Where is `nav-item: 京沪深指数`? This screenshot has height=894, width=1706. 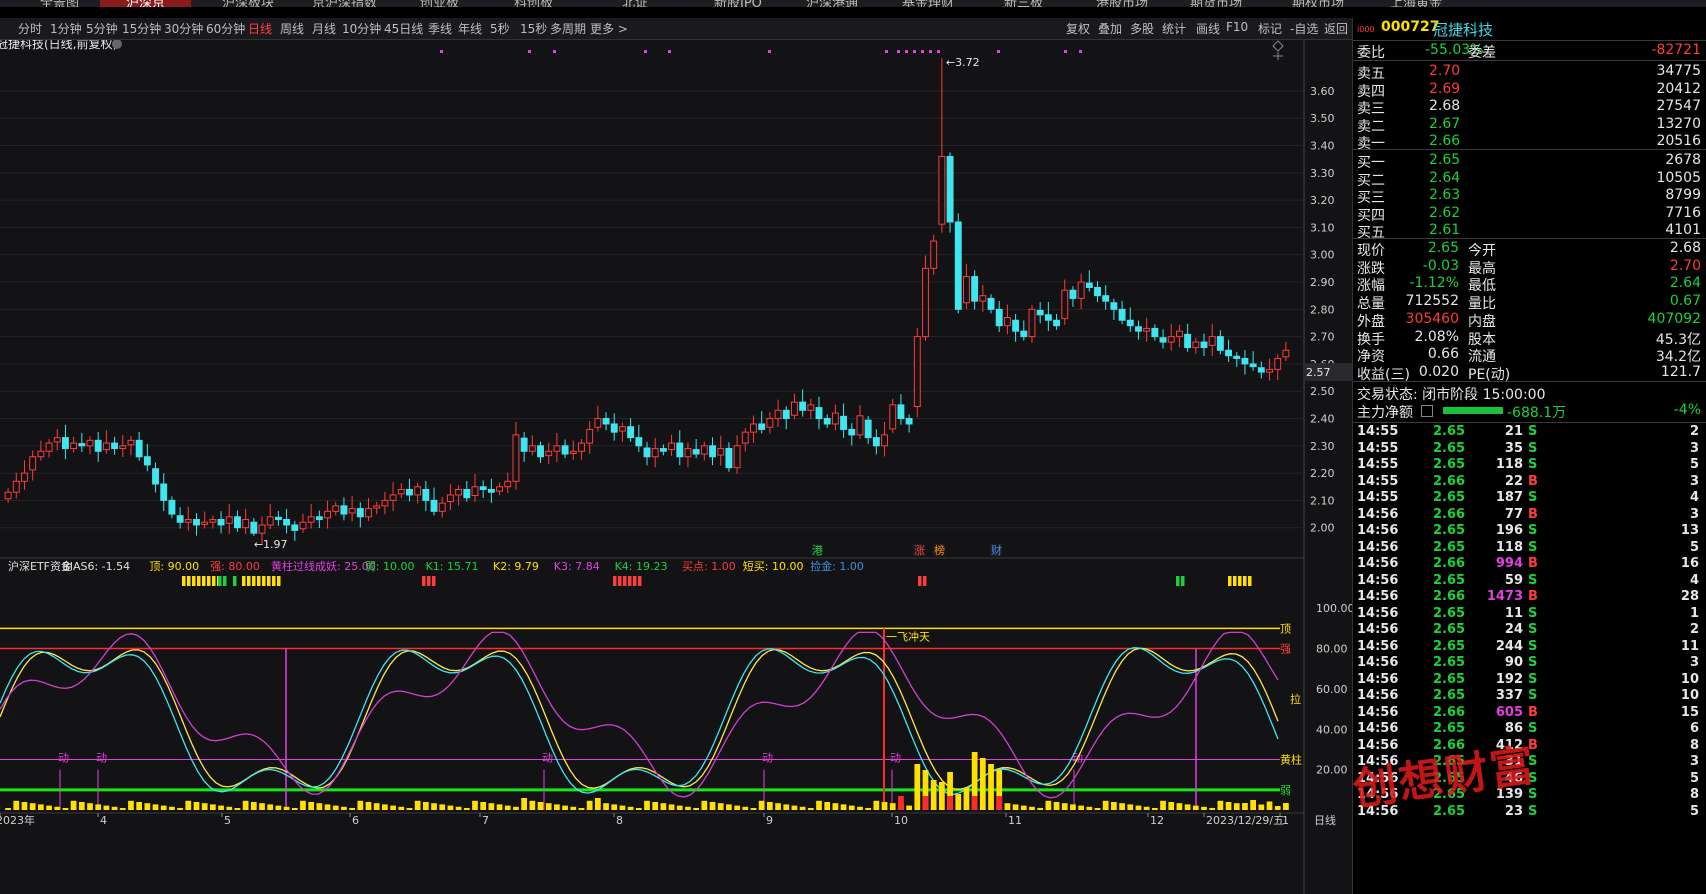
nav-item: 京沪深指数 is located at coordinates (344, 3).